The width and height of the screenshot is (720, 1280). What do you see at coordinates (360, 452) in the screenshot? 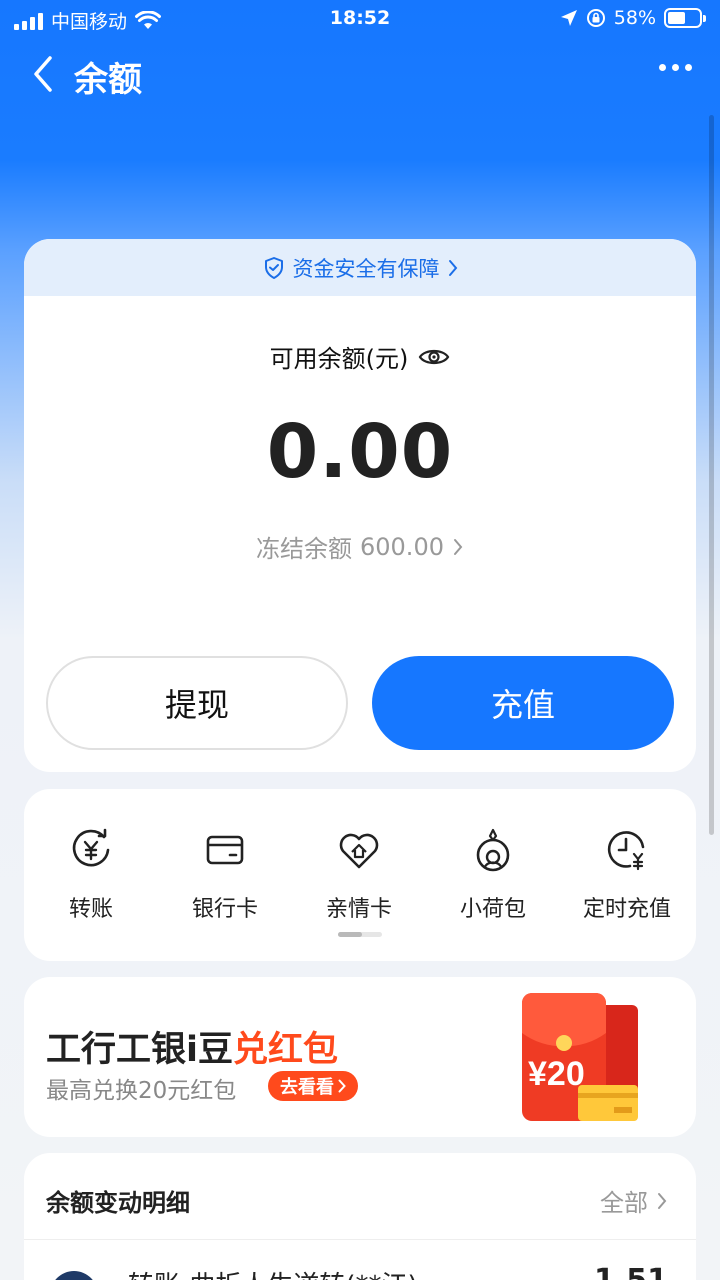
I see `balance-amount: 0.00` at bounding box center [360, 452].